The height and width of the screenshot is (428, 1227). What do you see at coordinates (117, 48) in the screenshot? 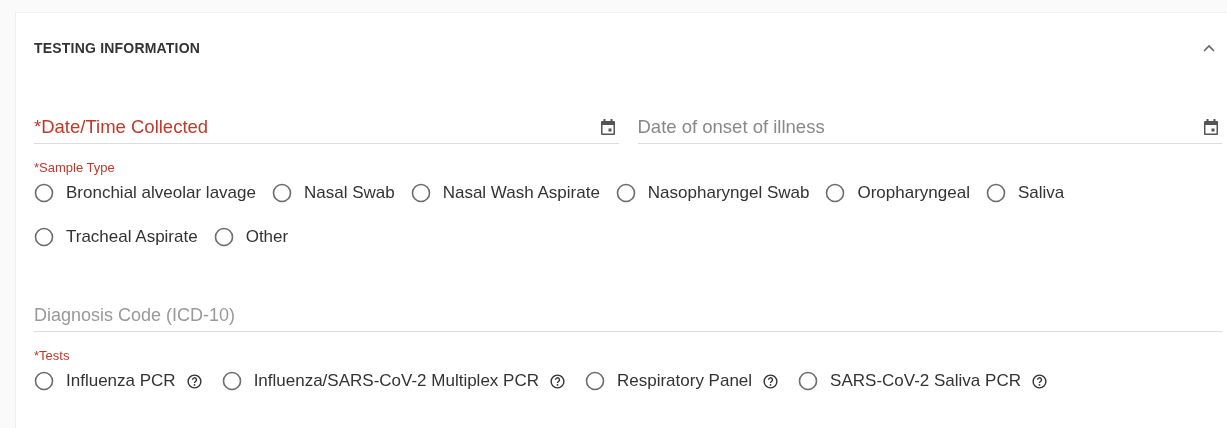
I see `section-title: TESTING INFORMATION` at bounding box center [117, 48].